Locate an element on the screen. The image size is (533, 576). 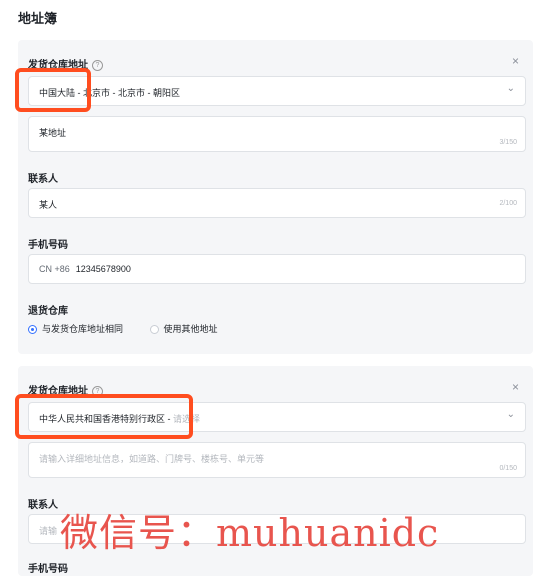
address-detail-input: 某地址 3/150 is located at coordinates (277, 134).